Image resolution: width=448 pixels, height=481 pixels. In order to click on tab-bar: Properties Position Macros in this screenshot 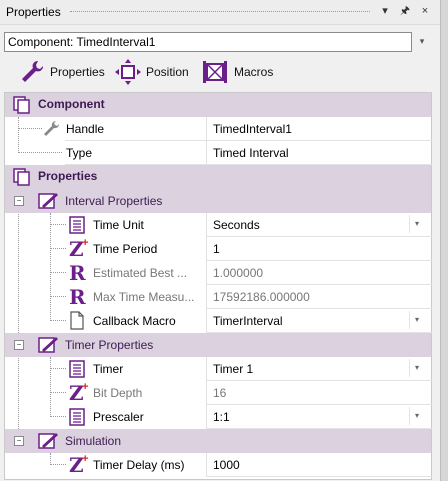, I will do `click(220, 73)`.